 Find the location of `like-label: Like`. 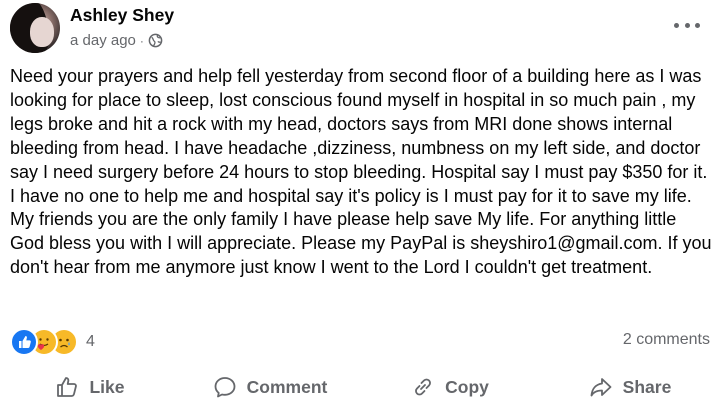

like-label: Like is located at coordinates (107, 386).